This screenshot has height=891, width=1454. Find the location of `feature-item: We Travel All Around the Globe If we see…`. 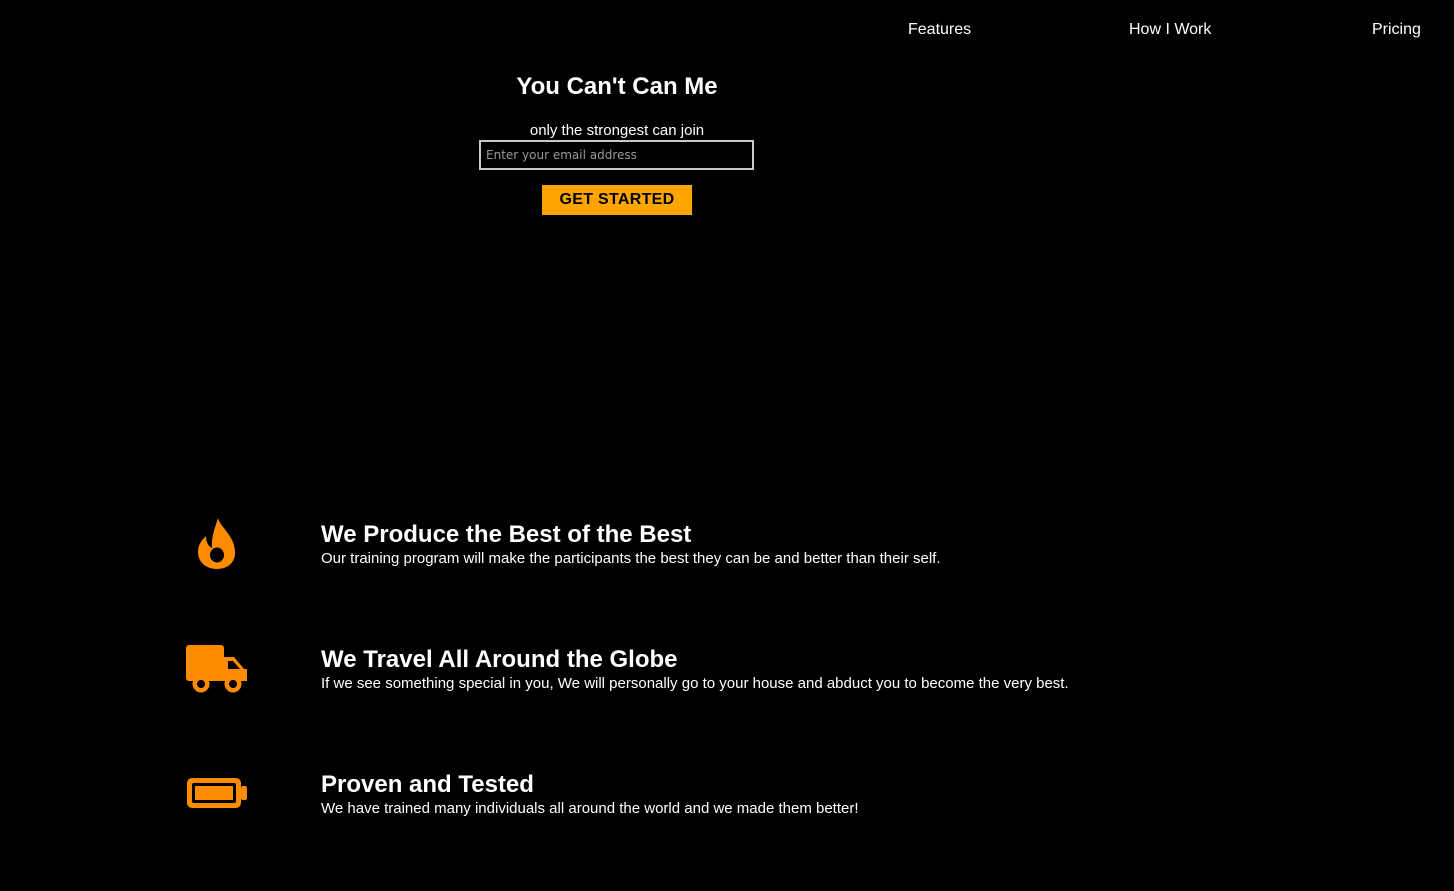

feature-item: We Travel All Around the Globe If we see… is located at coordinates (727, 680).